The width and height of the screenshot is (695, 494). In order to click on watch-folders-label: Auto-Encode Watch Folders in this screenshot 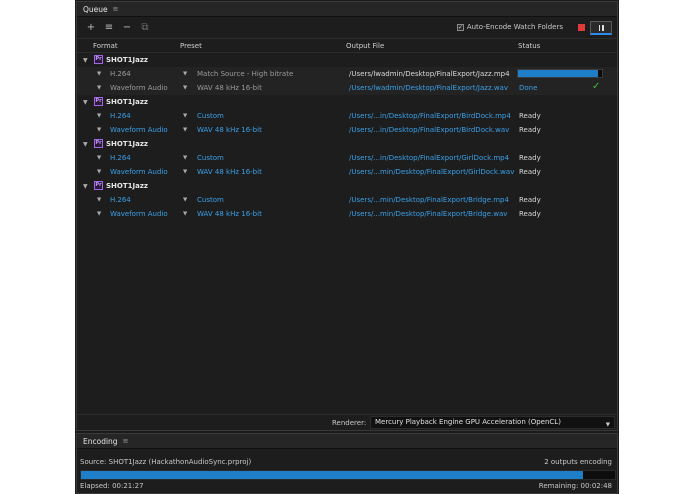, I will do `click(514, 27)`.